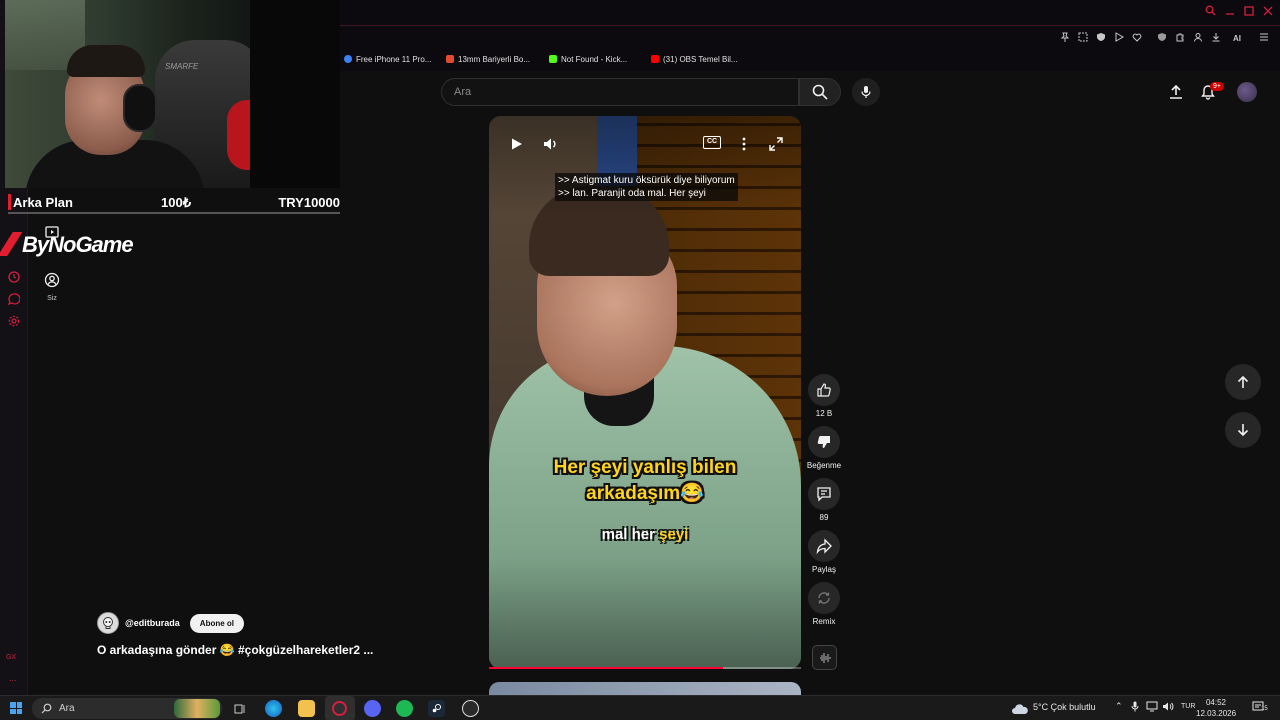  I want to click on thumbs-down-icon, so click(823, 442).